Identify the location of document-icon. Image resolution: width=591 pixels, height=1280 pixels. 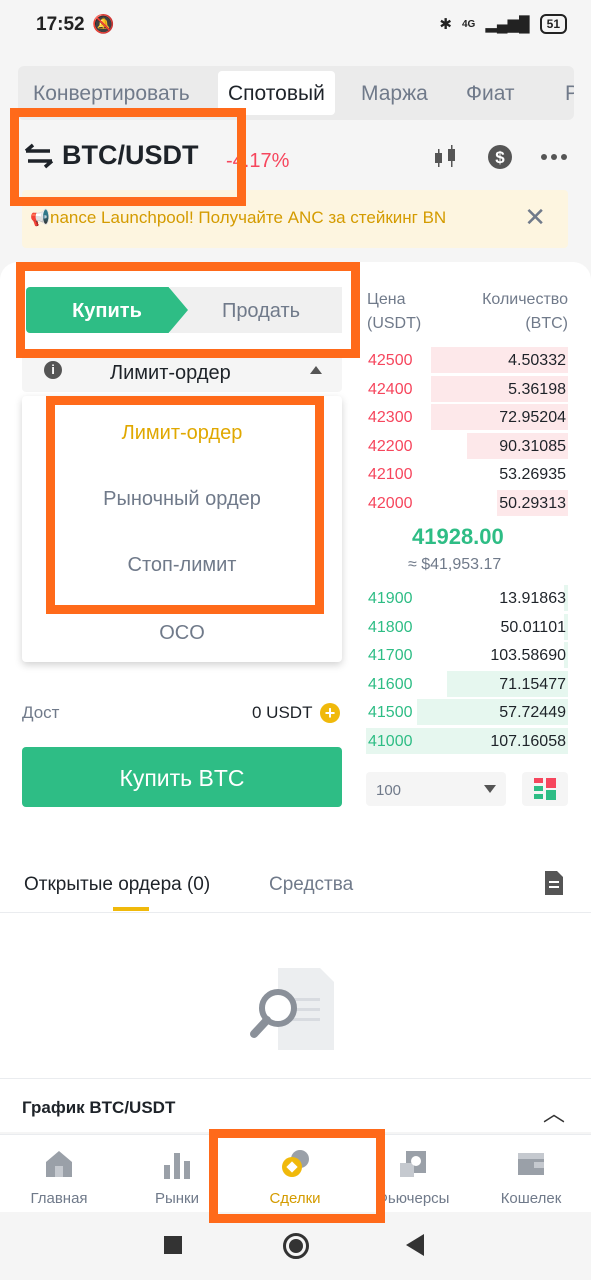
(553, 883).